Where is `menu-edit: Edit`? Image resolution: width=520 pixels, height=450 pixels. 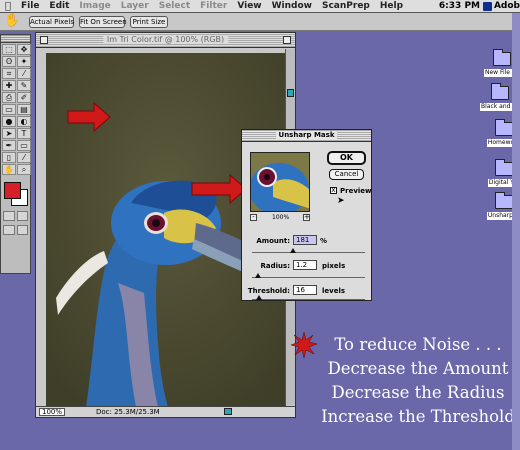 menu-edit: Edit is located at coordinates (59, 6).